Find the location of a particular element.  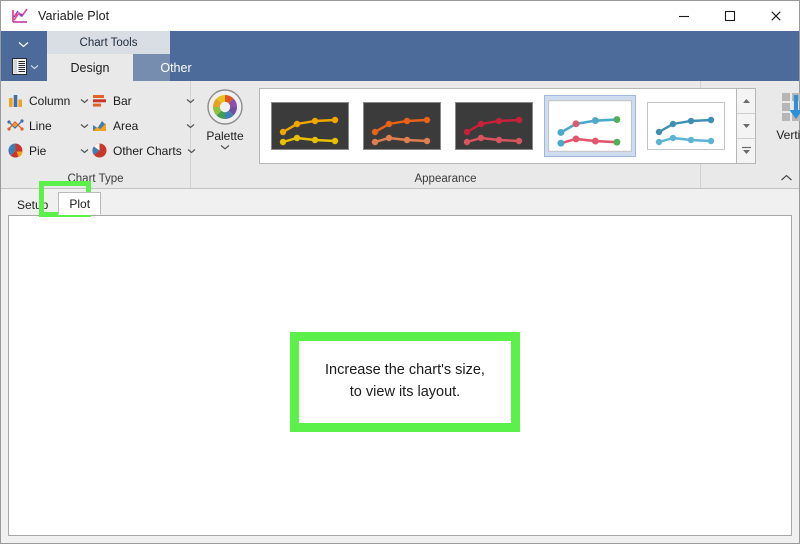

column-chart-icon is located at coordinates (15, 101).